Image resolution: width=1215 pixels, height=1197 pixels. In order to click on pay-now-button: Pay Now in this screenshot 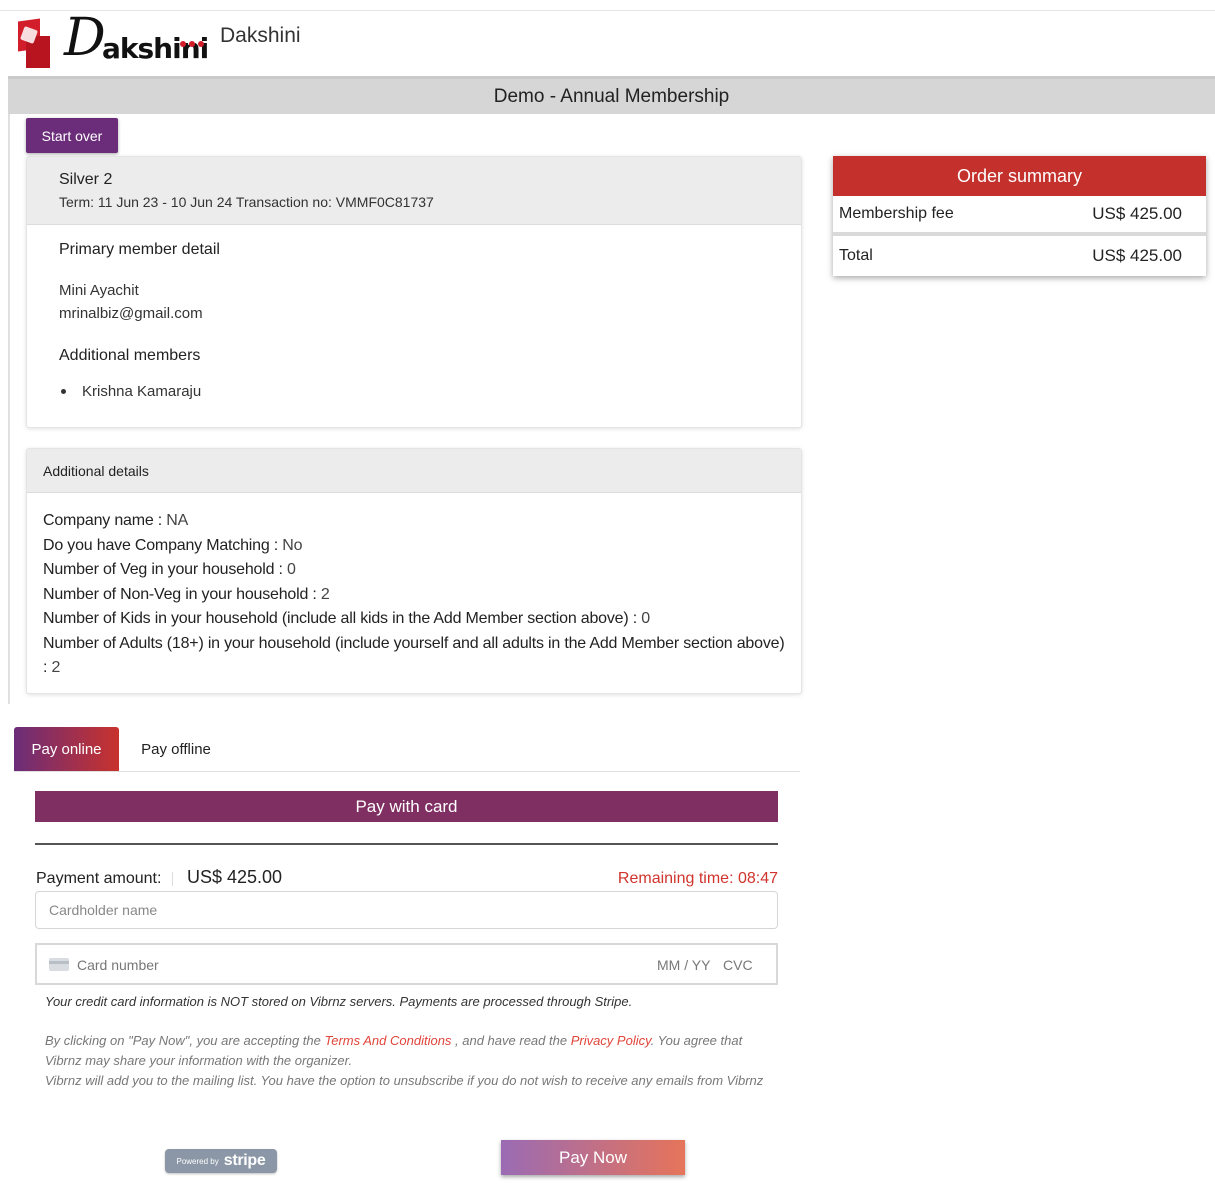, I will do `click(593, 1157)`.